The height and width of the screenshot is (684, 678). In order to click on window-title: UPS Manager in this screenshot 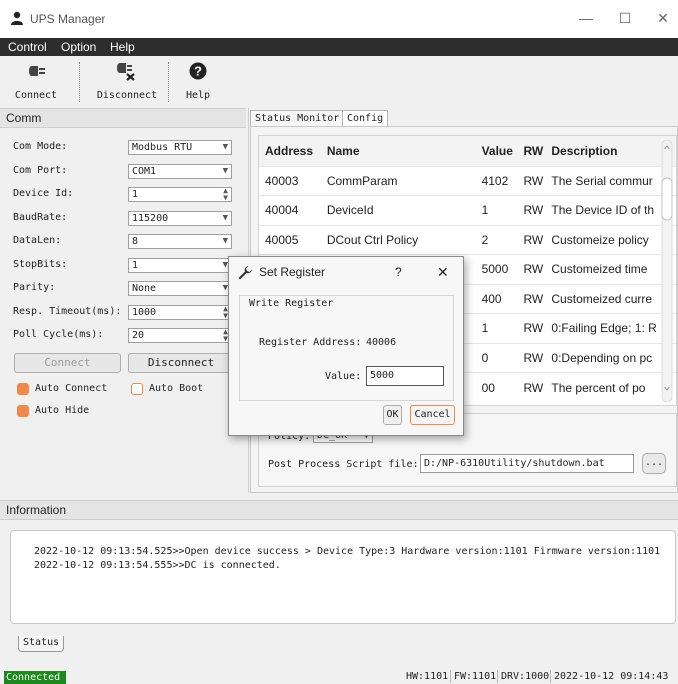, I will do `click(68, 19)`.